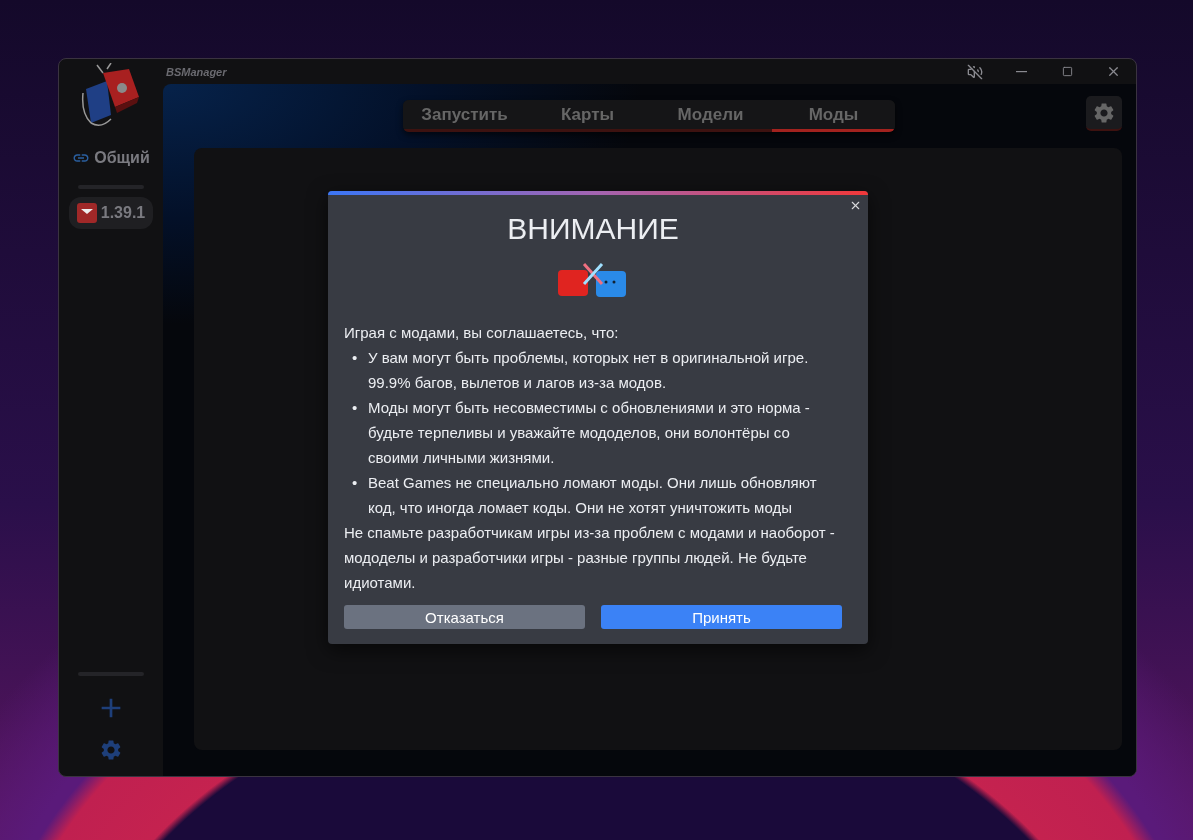 The width and height of the screenshot is (1193, 840). What do you see at coordinates (721, 617) in the screenshot?
I see `accept-button: Принять` at bounding box center [721, 617].